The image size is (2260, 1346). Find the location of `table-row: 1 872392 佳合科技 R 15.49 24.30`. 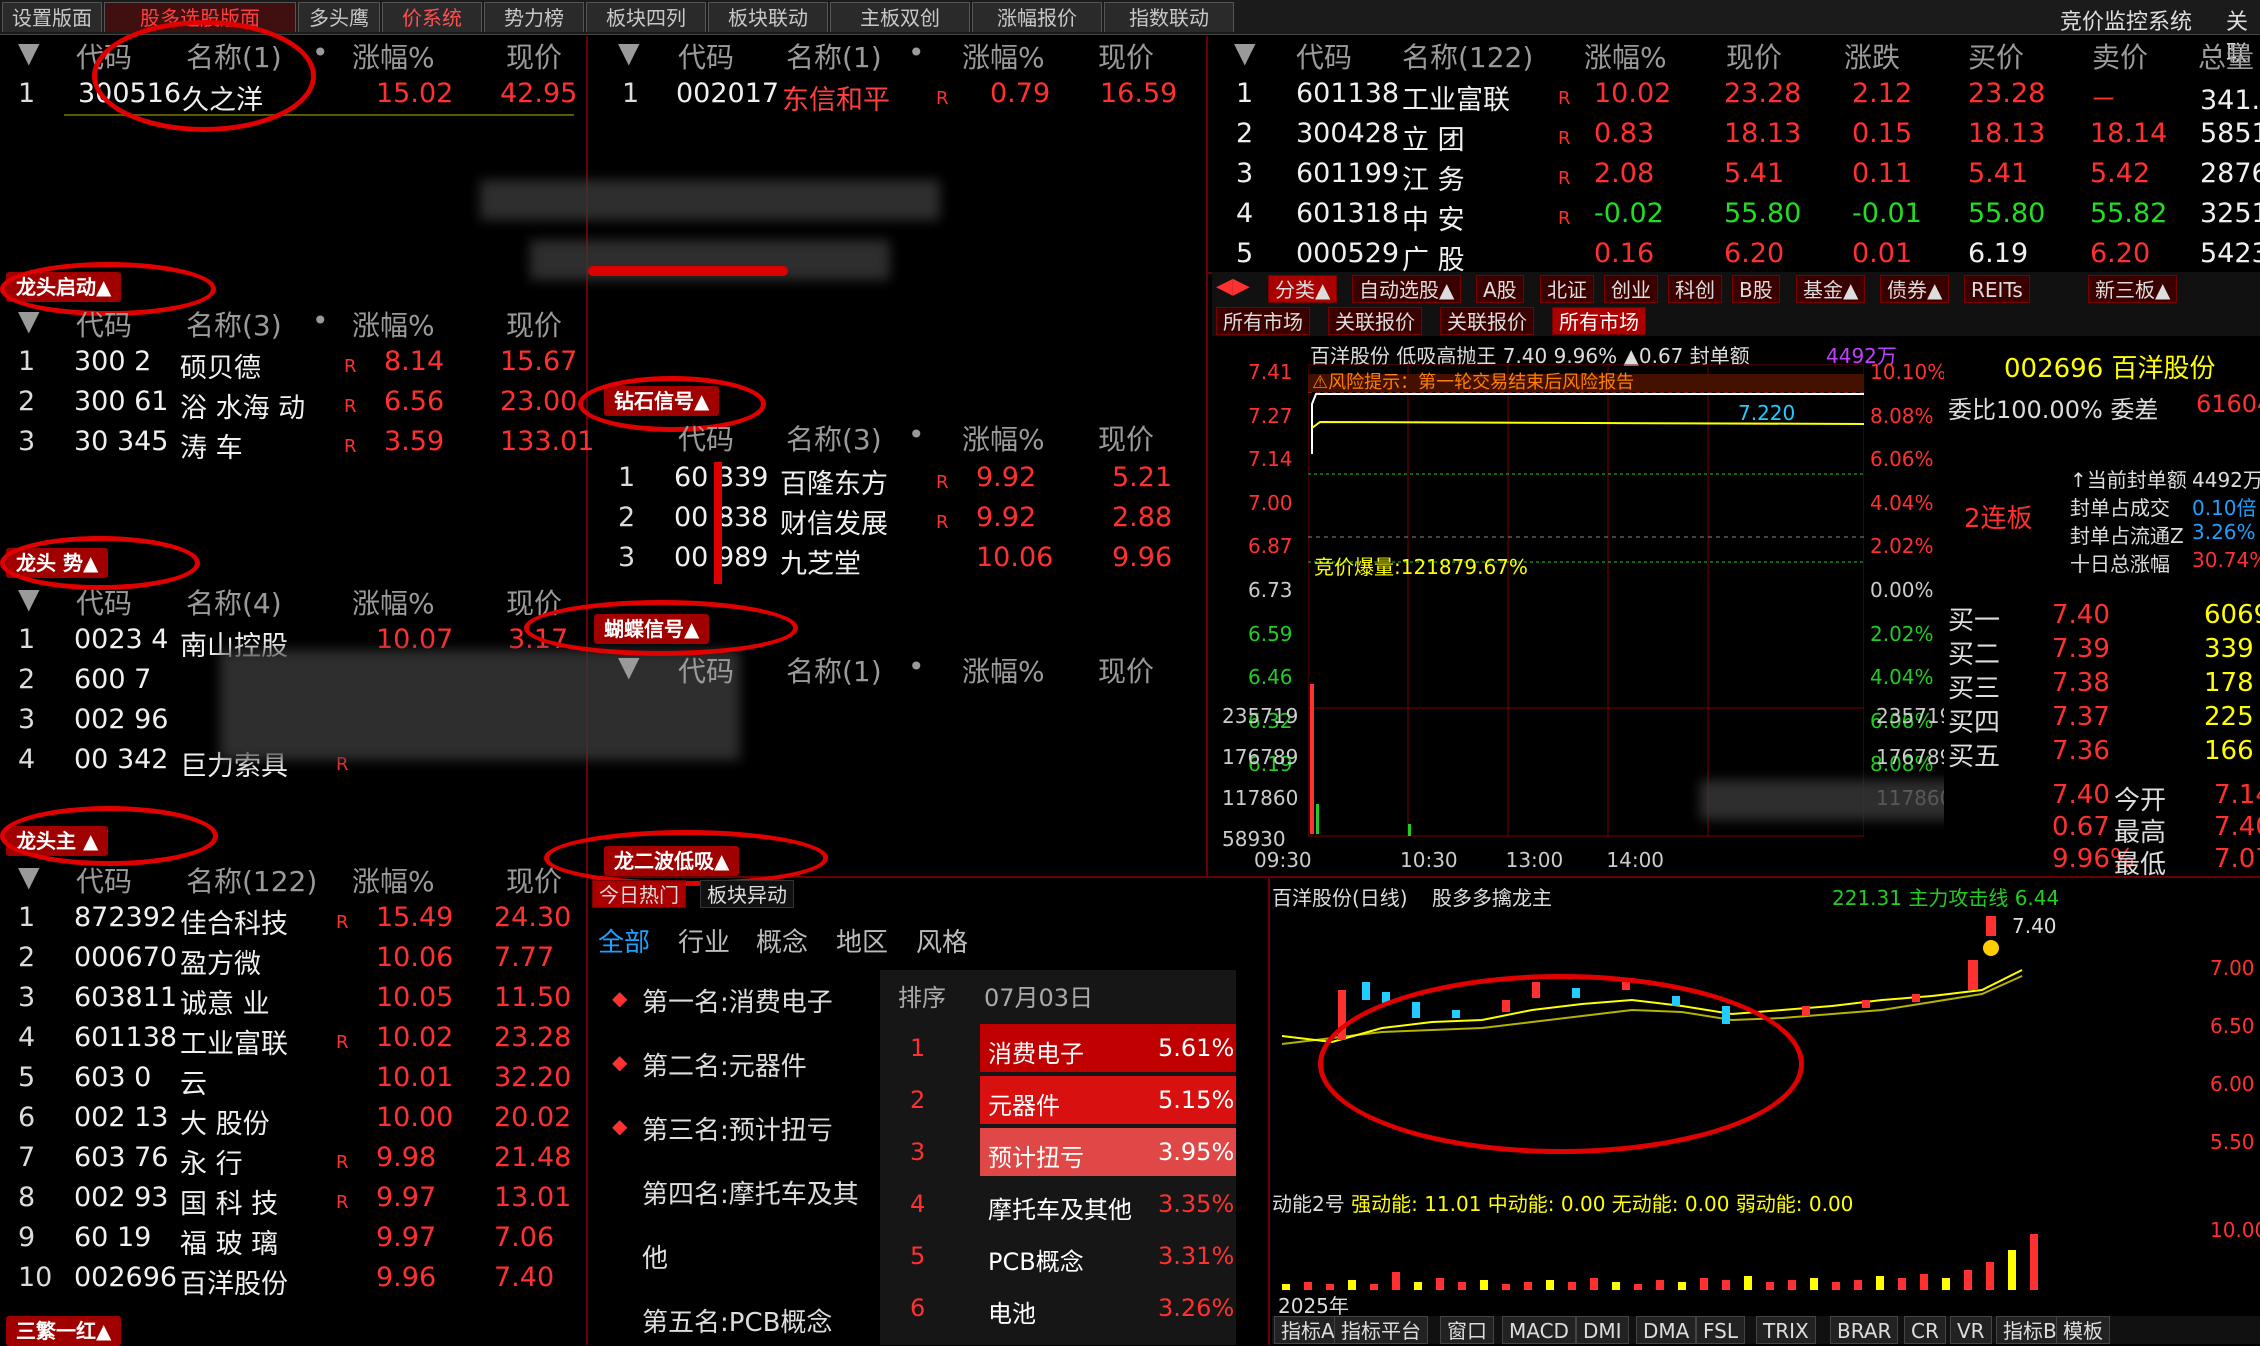

table-row: 1 872392 佳合科技 R 15.49 24.30 is located at coordinates (294, 921).